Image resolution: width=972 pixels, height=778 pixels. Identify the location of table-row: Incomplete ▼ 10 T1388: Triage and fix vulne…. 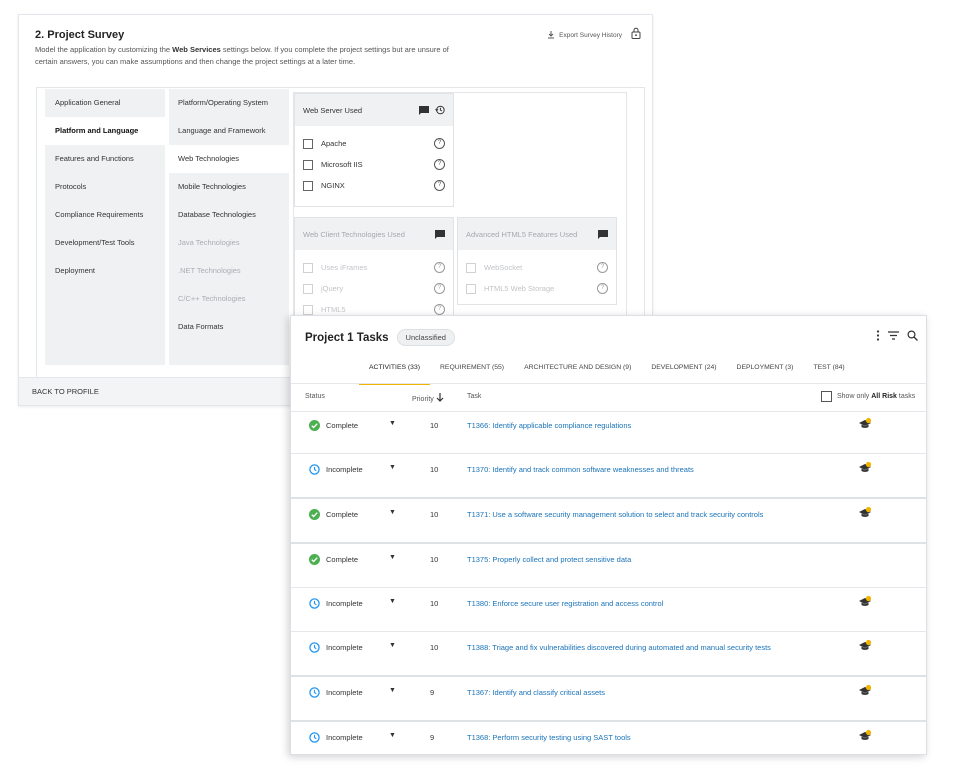
(608, 654).